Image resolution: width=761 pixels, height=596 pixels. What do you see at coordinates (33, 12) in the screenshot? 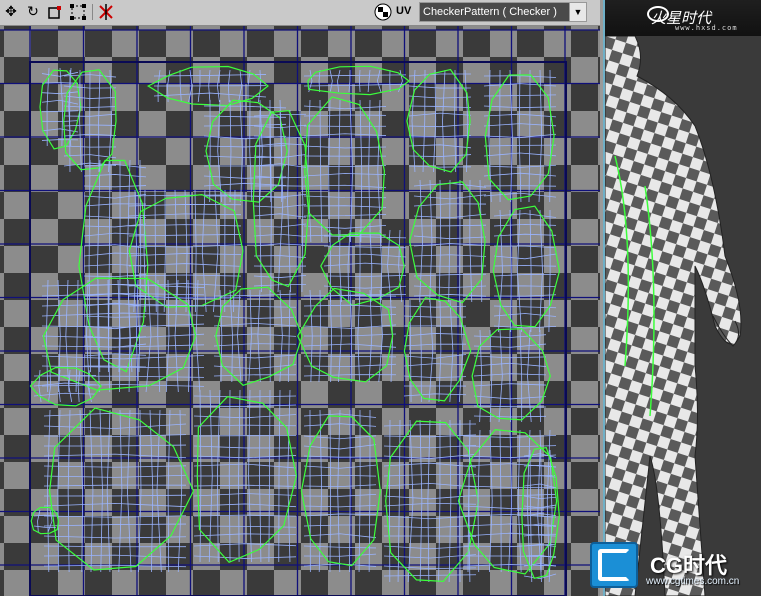
I see `rotate-icon: ↻` at bounding box center [33, 12].